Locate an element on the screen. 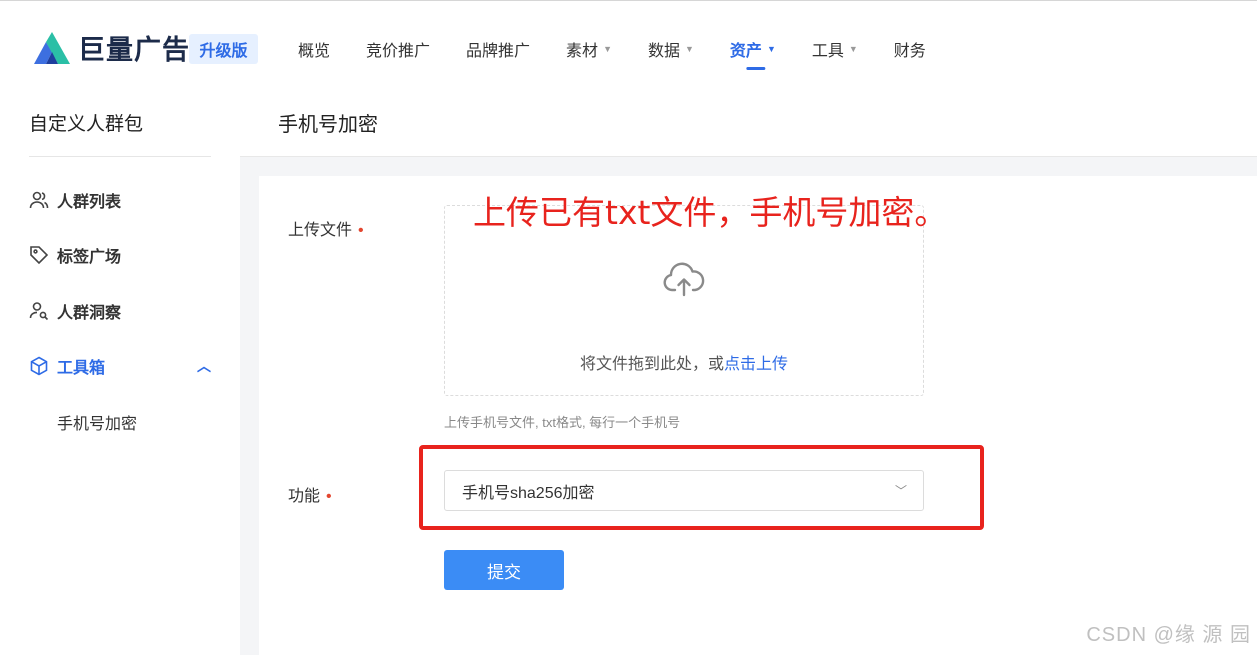 This screenshot has height=655, width=1257. nav-label: 品牌推广 is located at coordinates (498, 51).